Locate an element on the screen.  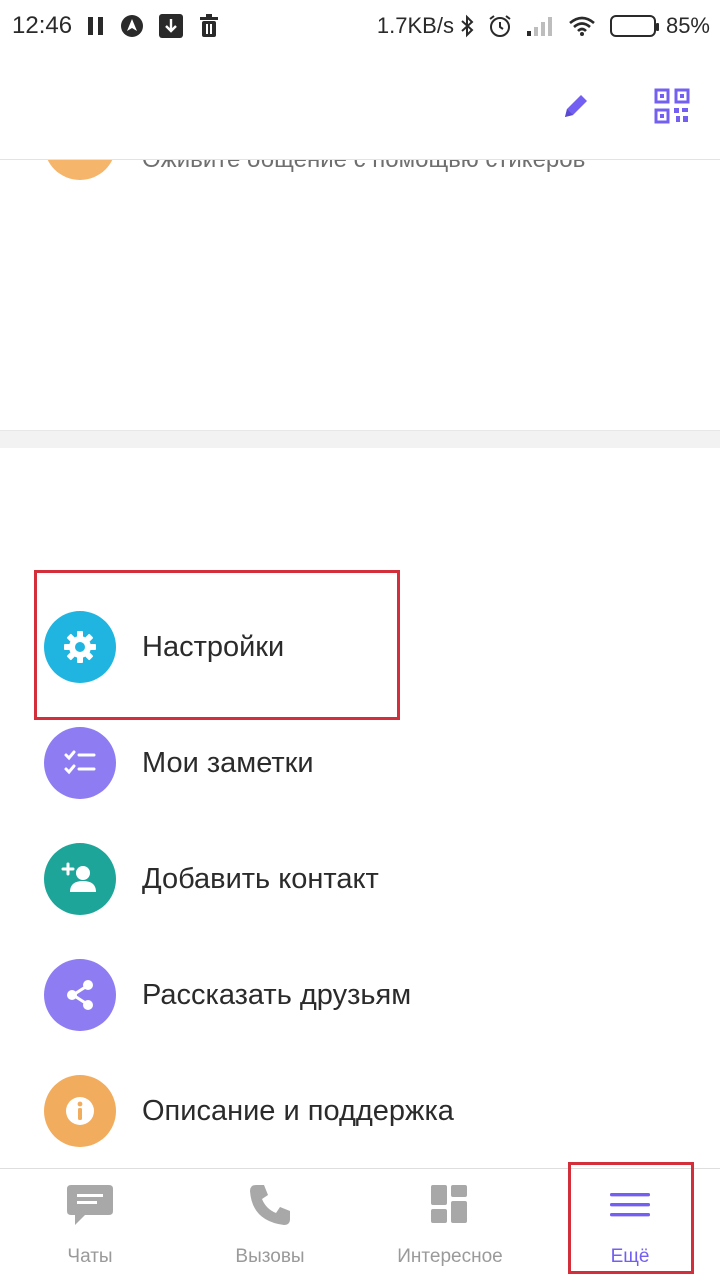
network-speed: 1.7KB/s is located at coordinates (415, 25).